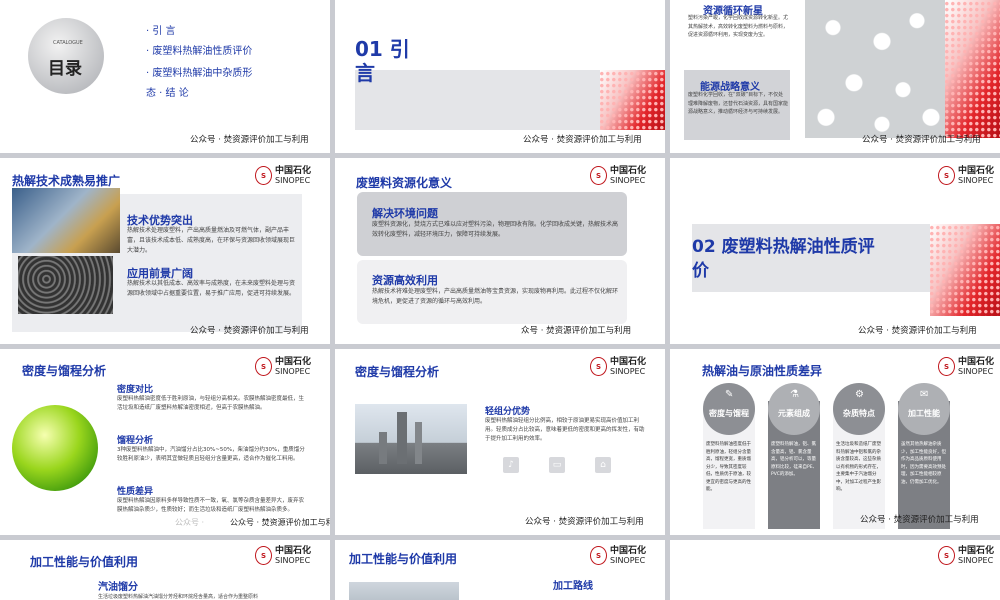 The image size is (1000, 600). I want to click on refinery-image, so click(411, 439).